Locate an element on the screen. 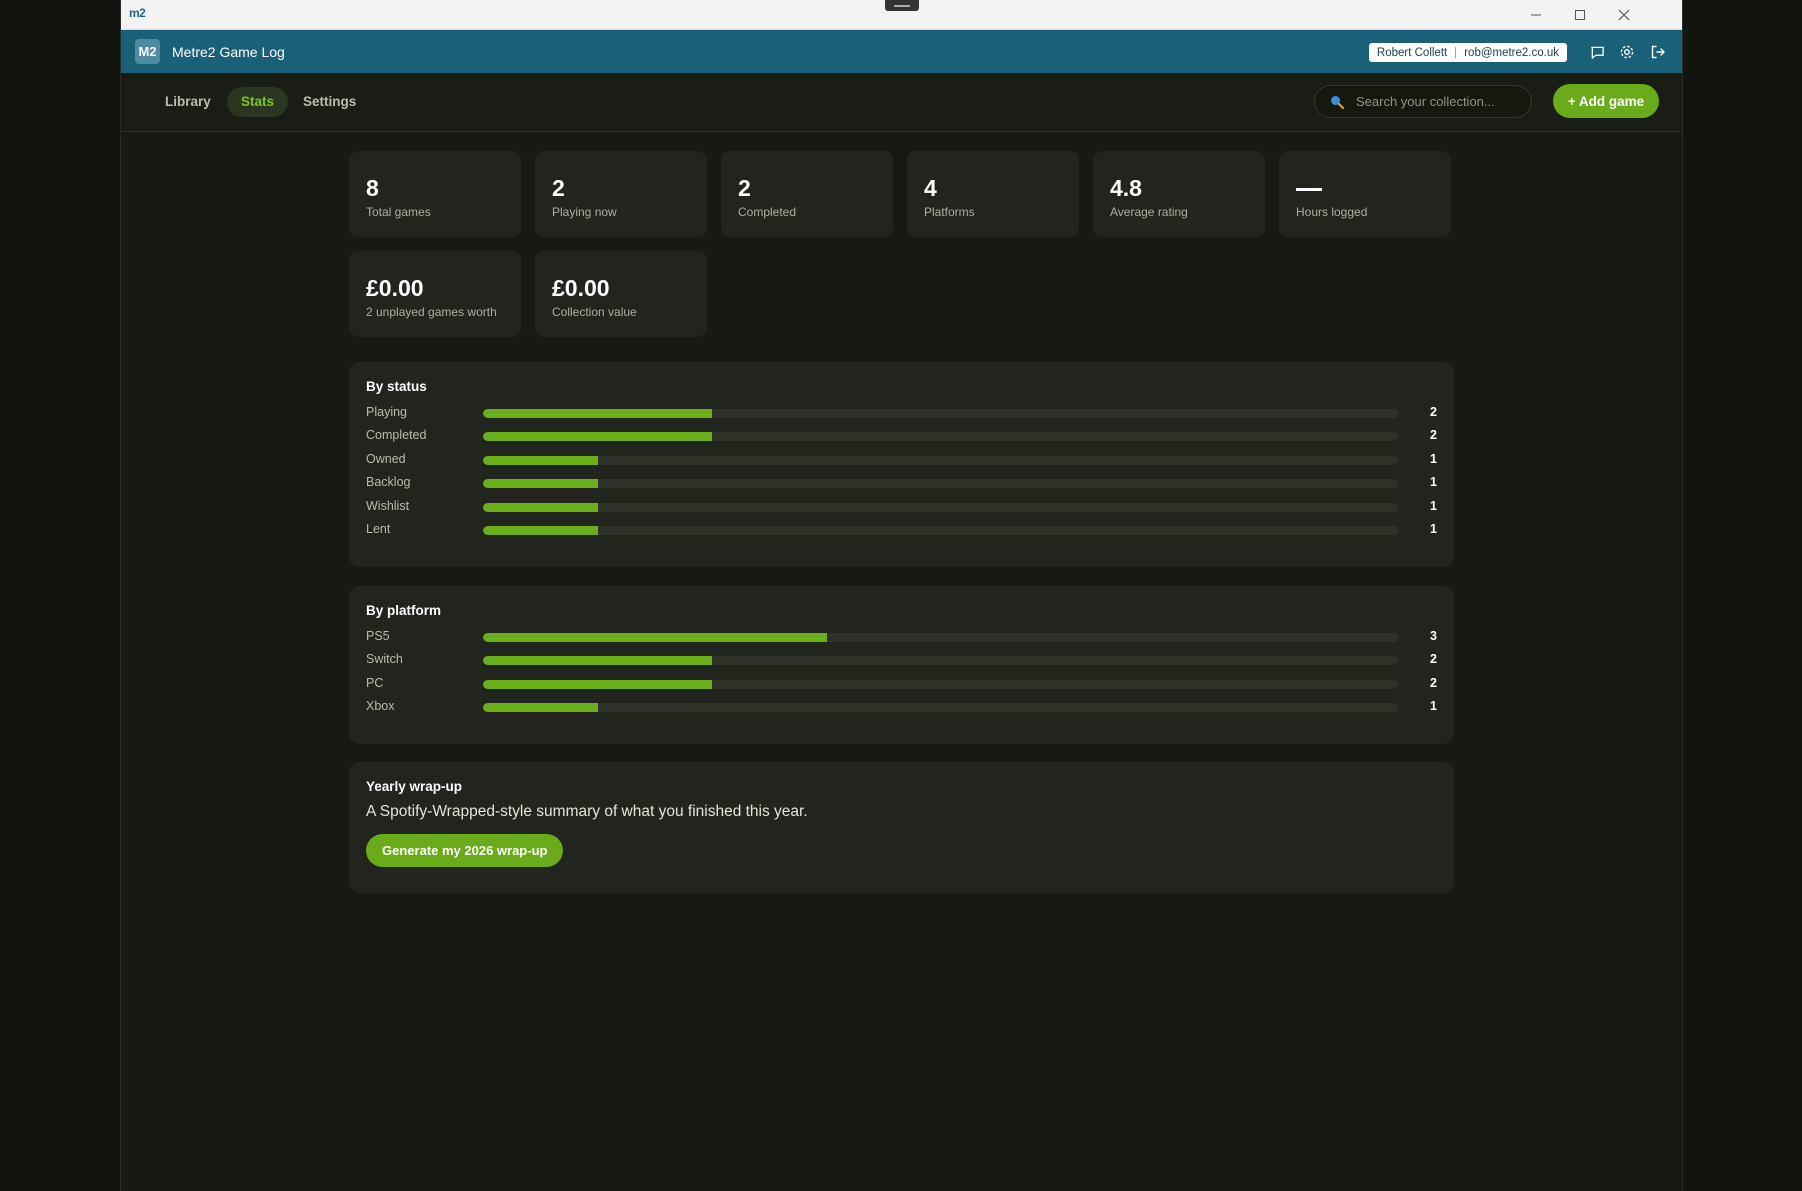 The image size is (1802, 1191). divider is located at coordinates (1456, 52).